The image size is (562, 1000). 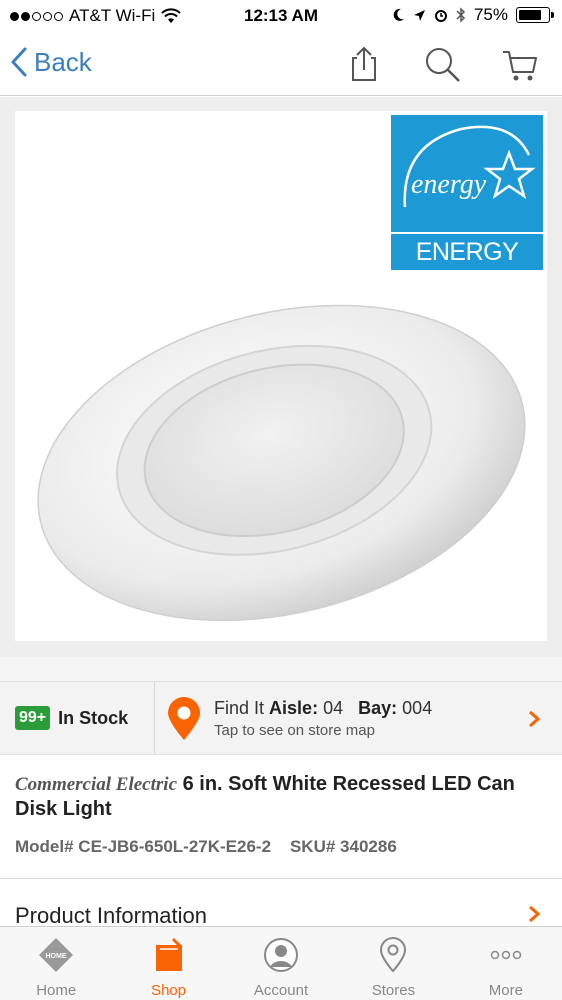 I want to click on cart-icon, so click(x=520, y=64).